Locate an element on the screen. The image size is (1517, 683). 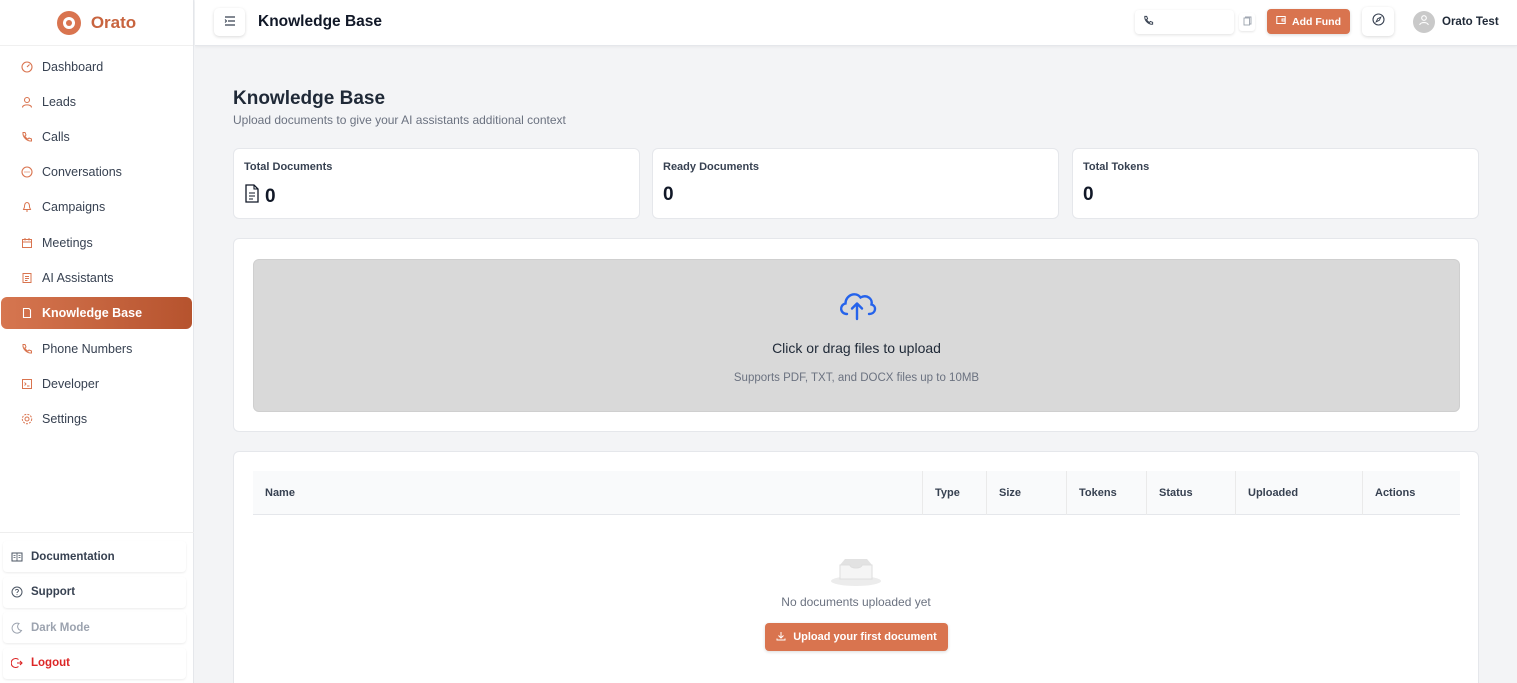
header-title: Knowledge Base is located at coordinates (320, 21).